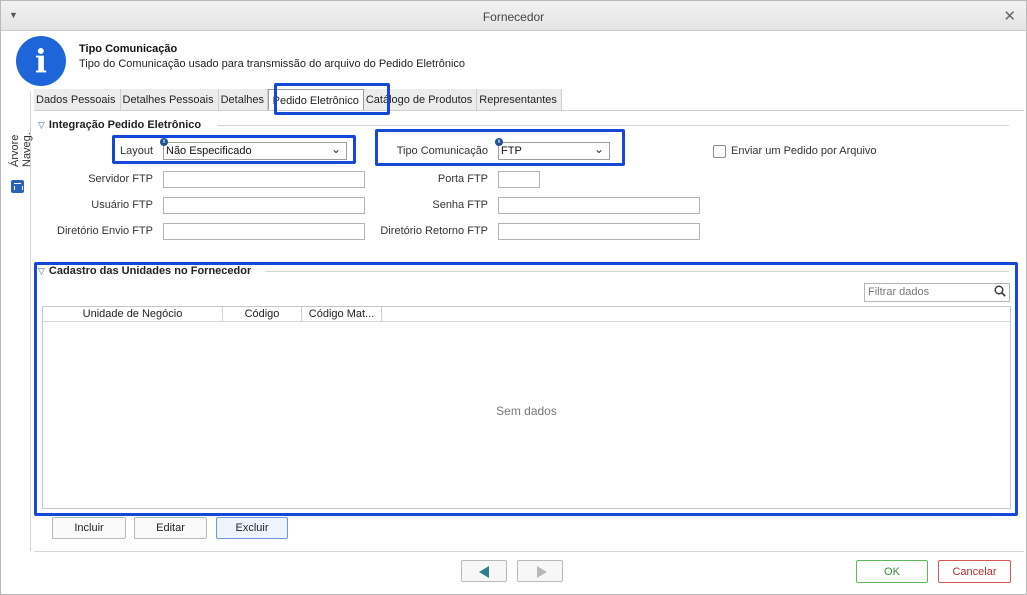 This screenshot has height=595, width=1027. Describe the element at coordinates (17, 186) in the screenshot. I see `tree-icon` at that location.